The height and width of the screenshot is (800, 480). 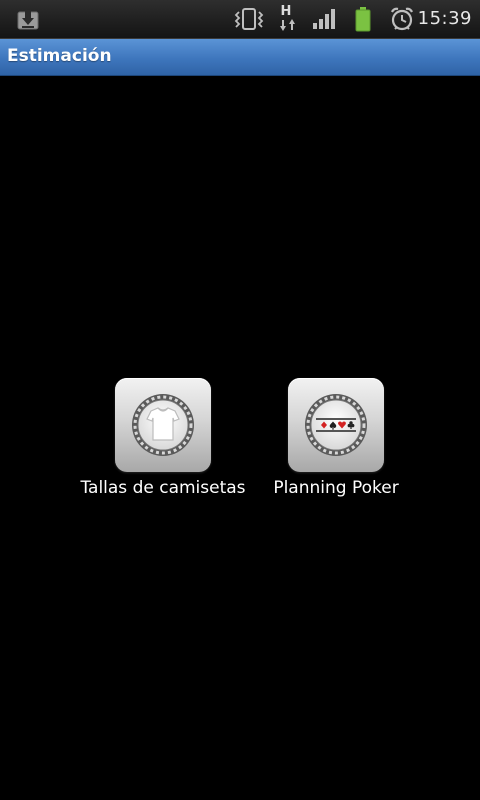 I want to click on poker-chip-icon, so click(x=336, y=425).